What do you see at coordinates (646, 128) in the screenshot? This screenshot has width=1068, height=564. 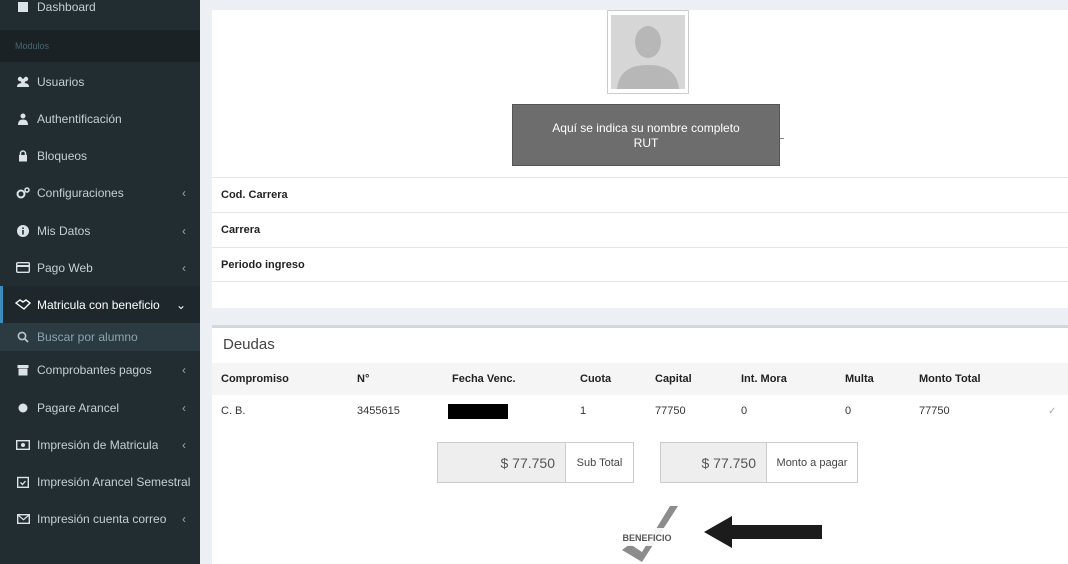 I see `tooltip-name-text: Aquí se indica su nombre completo` at bounding box center [646, 128].